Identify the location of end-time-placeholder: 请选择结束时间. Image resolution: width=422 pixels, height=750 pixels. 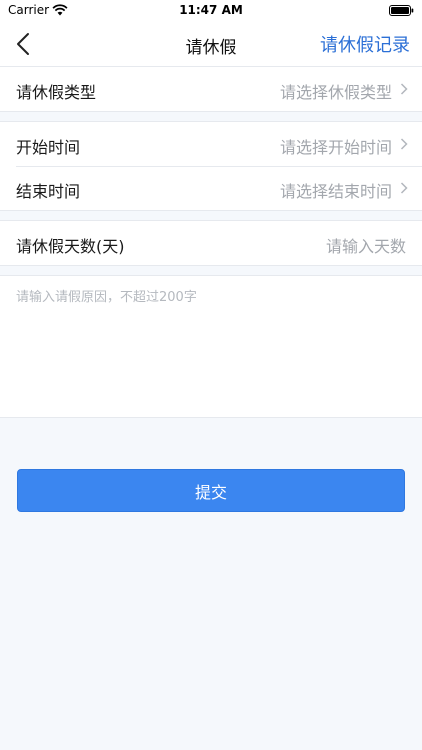
(335, 191).